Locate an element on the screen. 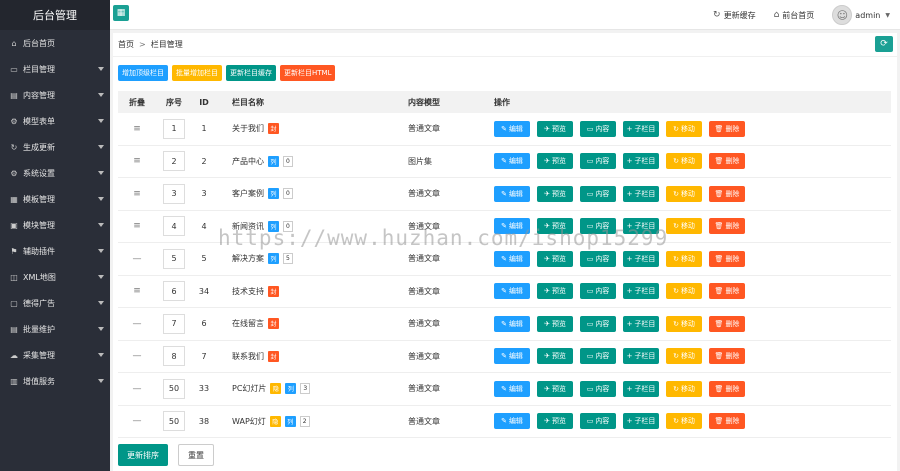 This screenshot has width=900, height=471. sidebar-item-2: ▤ 内容管理 is located at coordinates (55, 95).